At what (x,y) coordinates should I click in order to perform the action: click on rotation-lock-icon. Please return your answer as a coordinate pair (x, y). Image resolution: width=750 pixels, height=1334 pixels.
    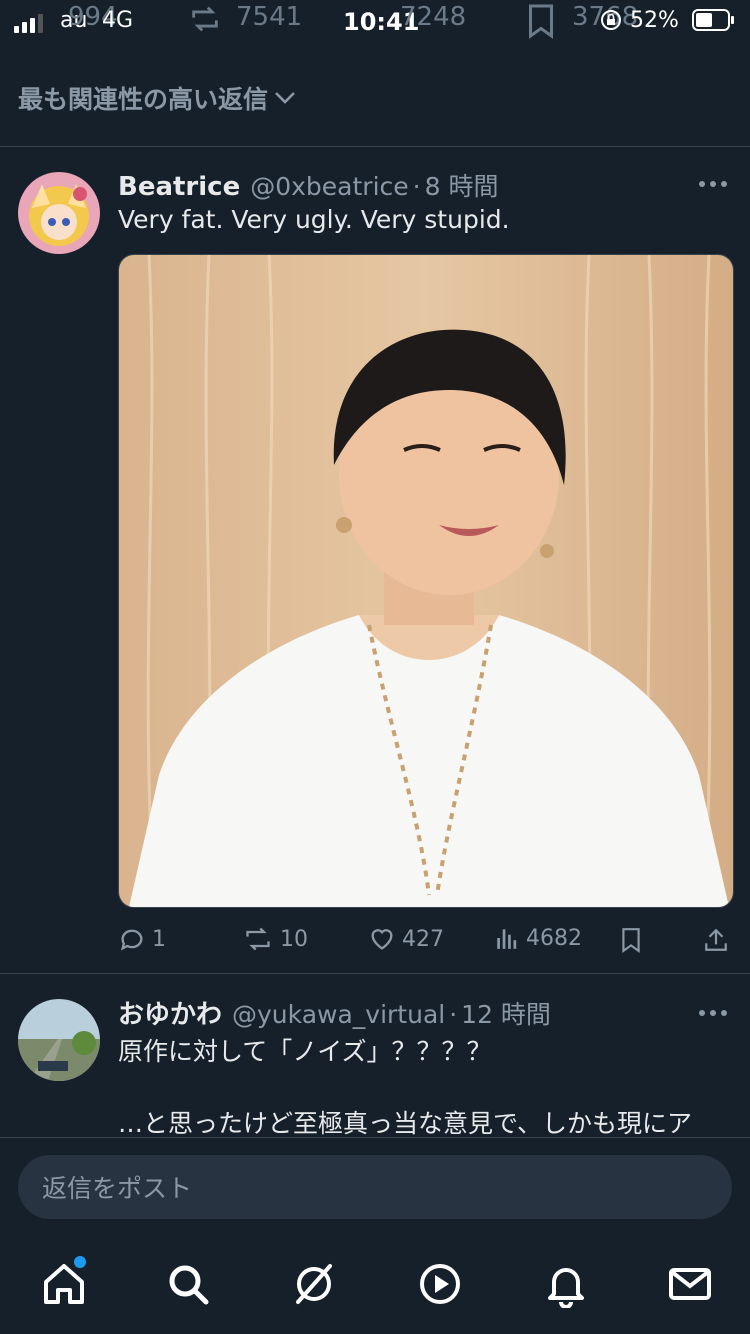
    Looking at the image, I should click on (611, 20).